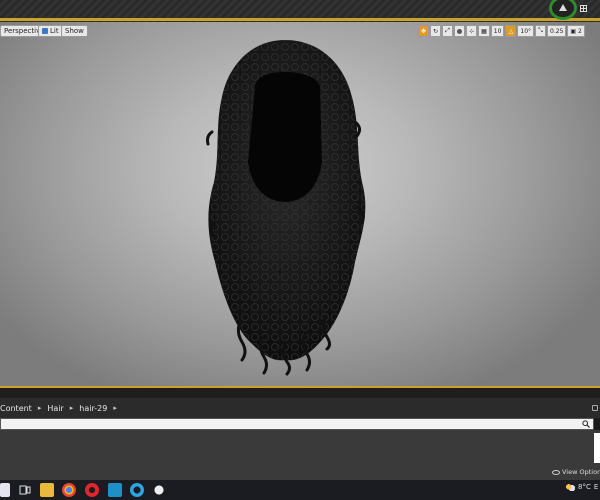 The width and height of the screenshot is (600, 500). I want to click on view-options-label: View Options, so click(581, 472).